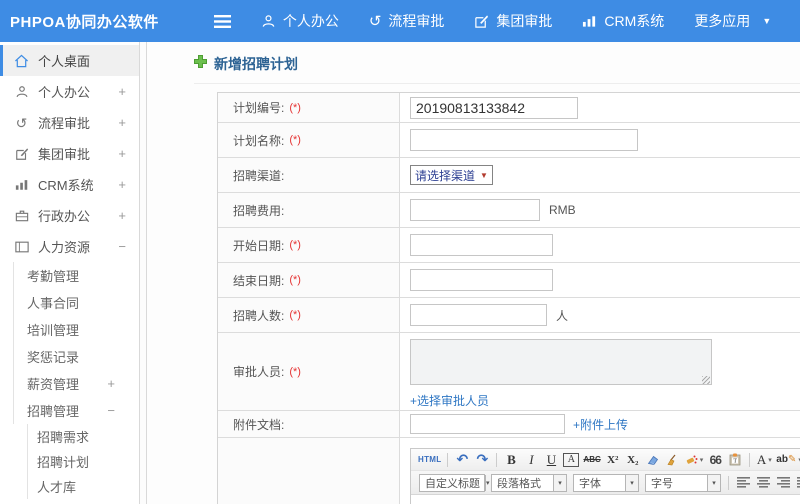 This screenshot has height=504, width=800. What do you see at coordinates (83, 486) in the screenshot?
I see `sidebar-item-talent-pool: 人才库` at bounding box center [83, 486].